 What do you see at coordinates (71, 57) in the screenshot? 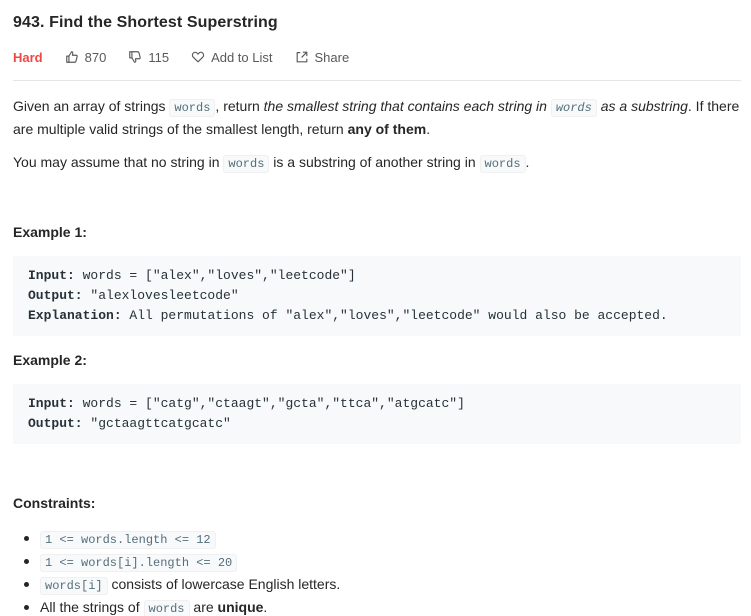
I see `thumbs-up-icon` at bounding box center [71, 57].